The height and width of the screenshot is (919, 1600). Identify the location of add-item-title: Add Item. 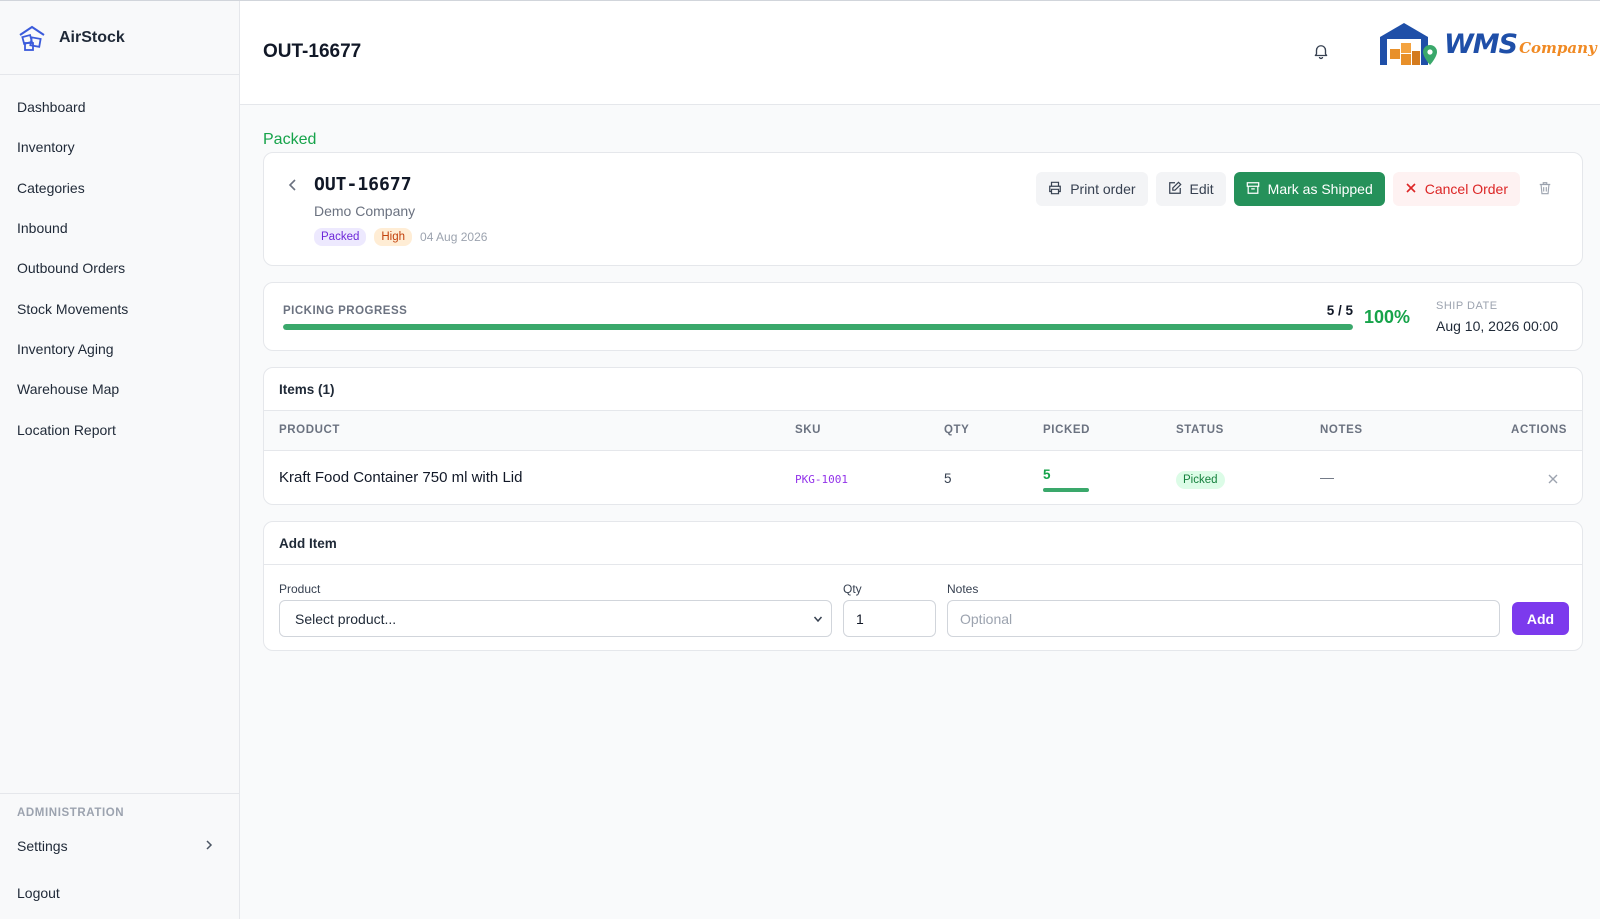
(923, 543).